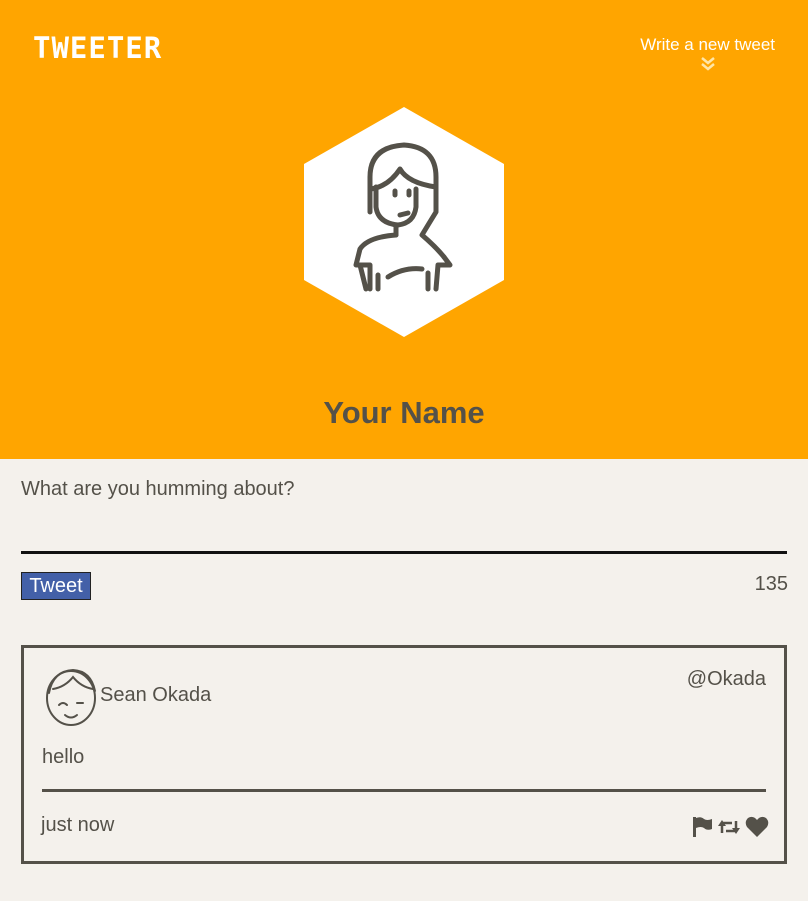 The image size is (808, 901). What do you see at coordinates (156, 695) in the screenshot?
I see `tweet-user-name: Sean Okada` at bounding box center [156, 695].